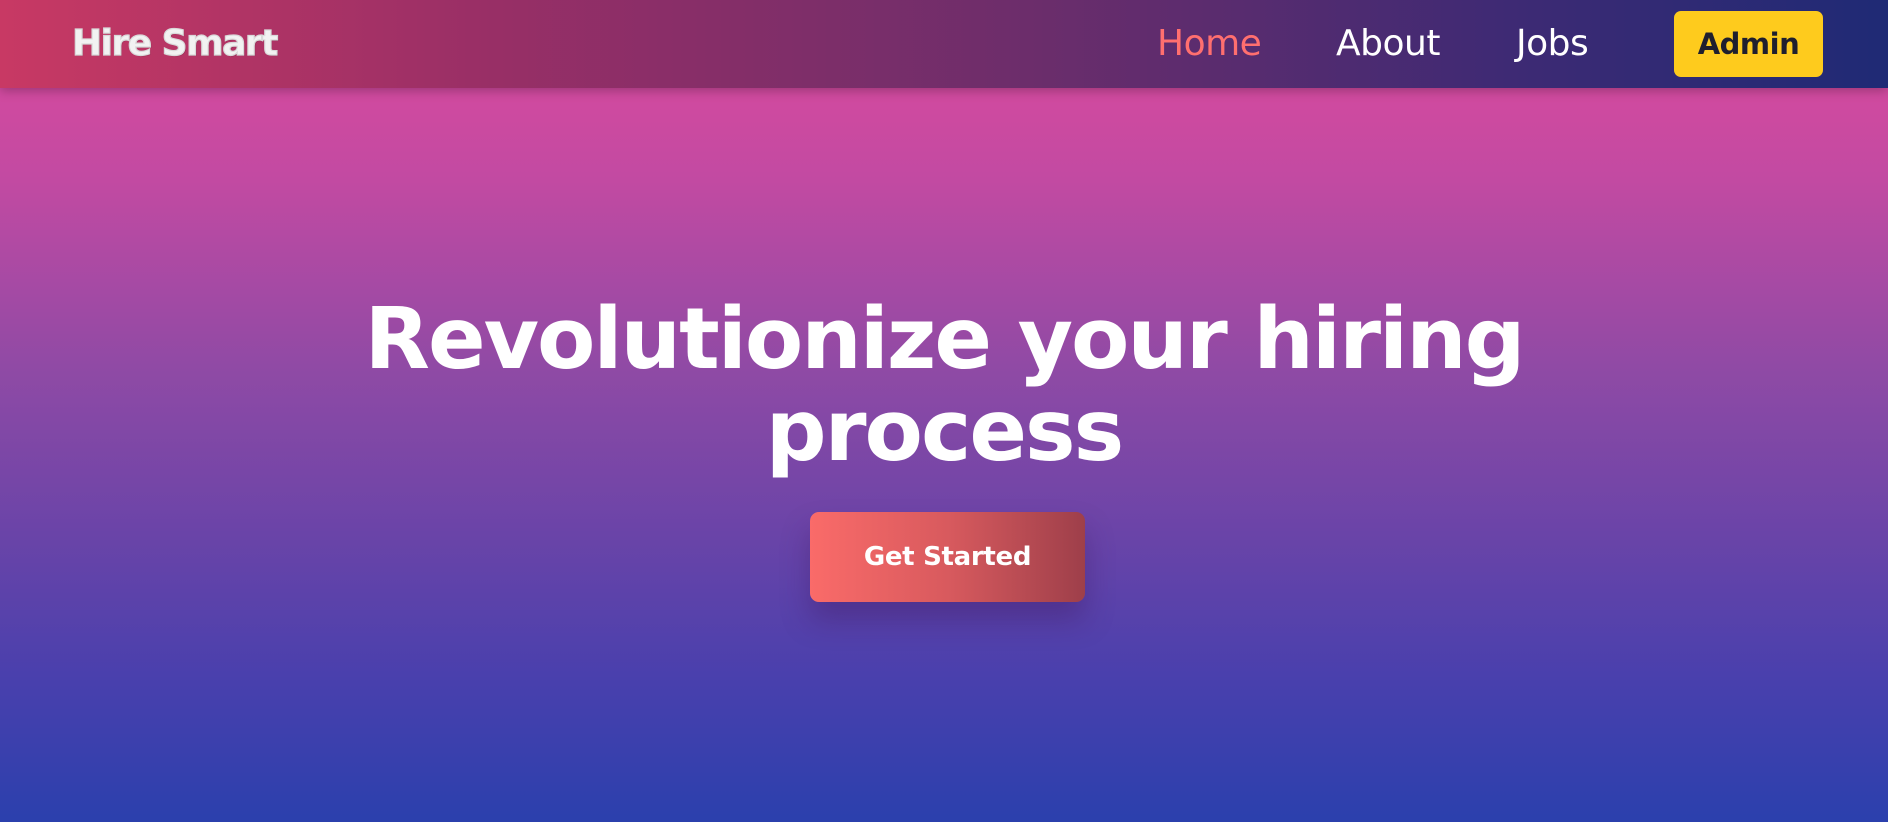 The height and width of the screenshot is (822, 1888). Describe the element at coordinates (1748, 44) in the screenshot. I see `admin-button: Admin` at that location.